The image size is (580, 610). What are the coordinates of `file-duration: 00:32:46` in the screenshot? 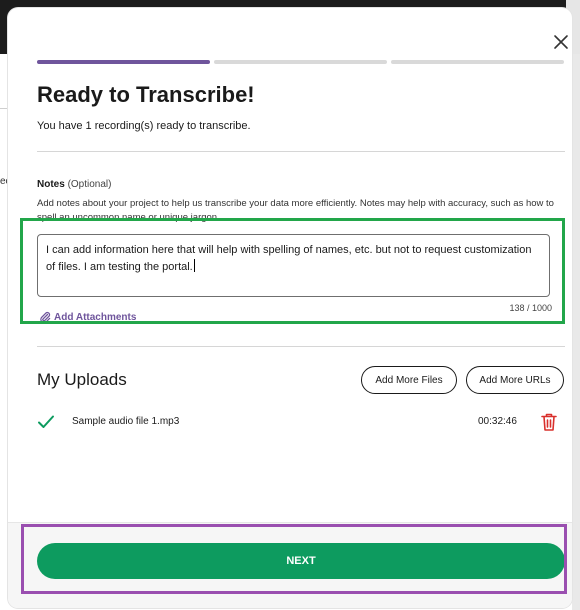 It's located at (497, 421).